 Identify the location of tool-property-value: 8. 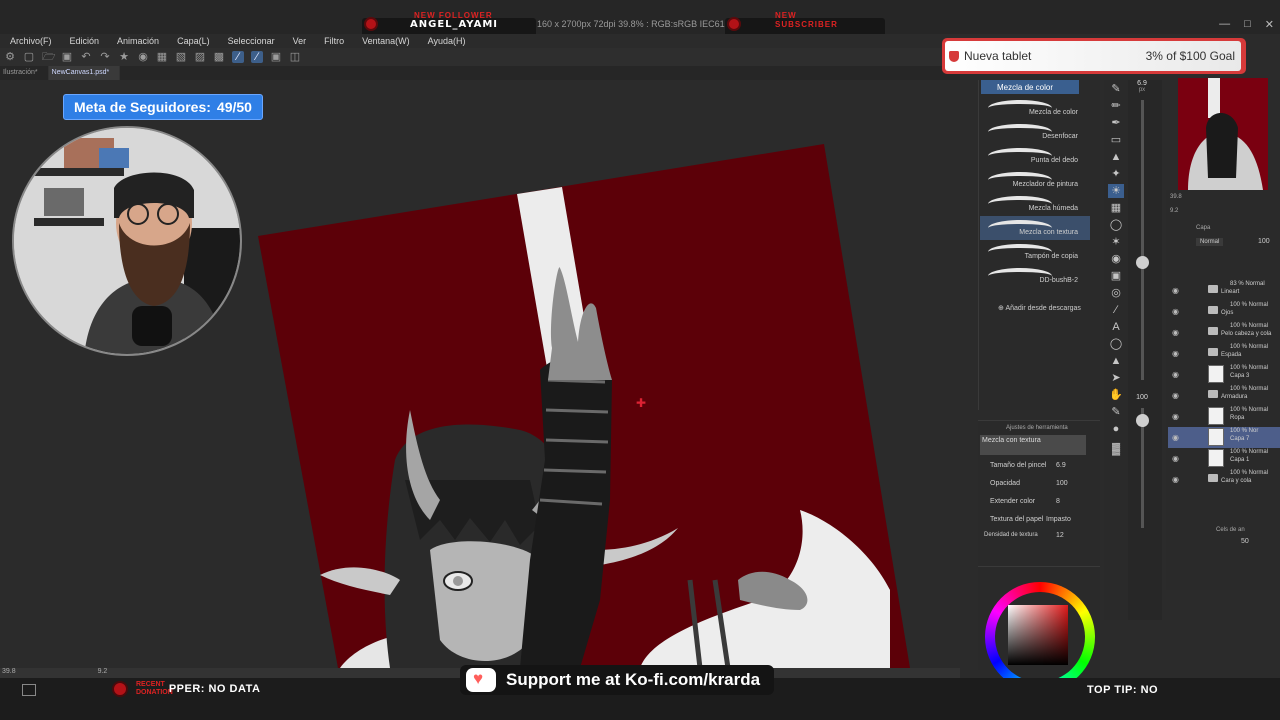
(1058, 501).